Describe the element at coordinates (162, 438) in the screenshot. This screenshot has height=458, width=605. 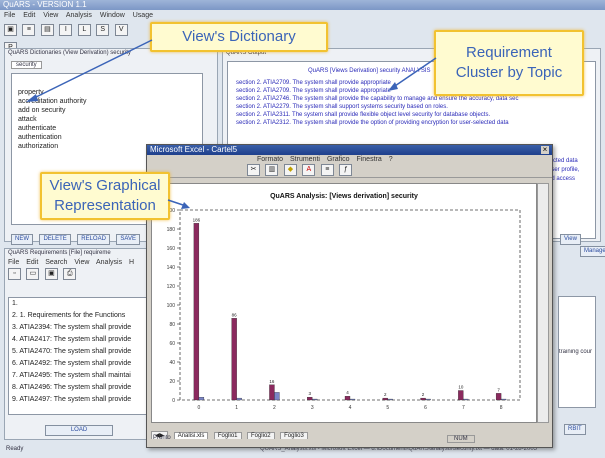
I see `excel-status-left: Pronto` at that location.